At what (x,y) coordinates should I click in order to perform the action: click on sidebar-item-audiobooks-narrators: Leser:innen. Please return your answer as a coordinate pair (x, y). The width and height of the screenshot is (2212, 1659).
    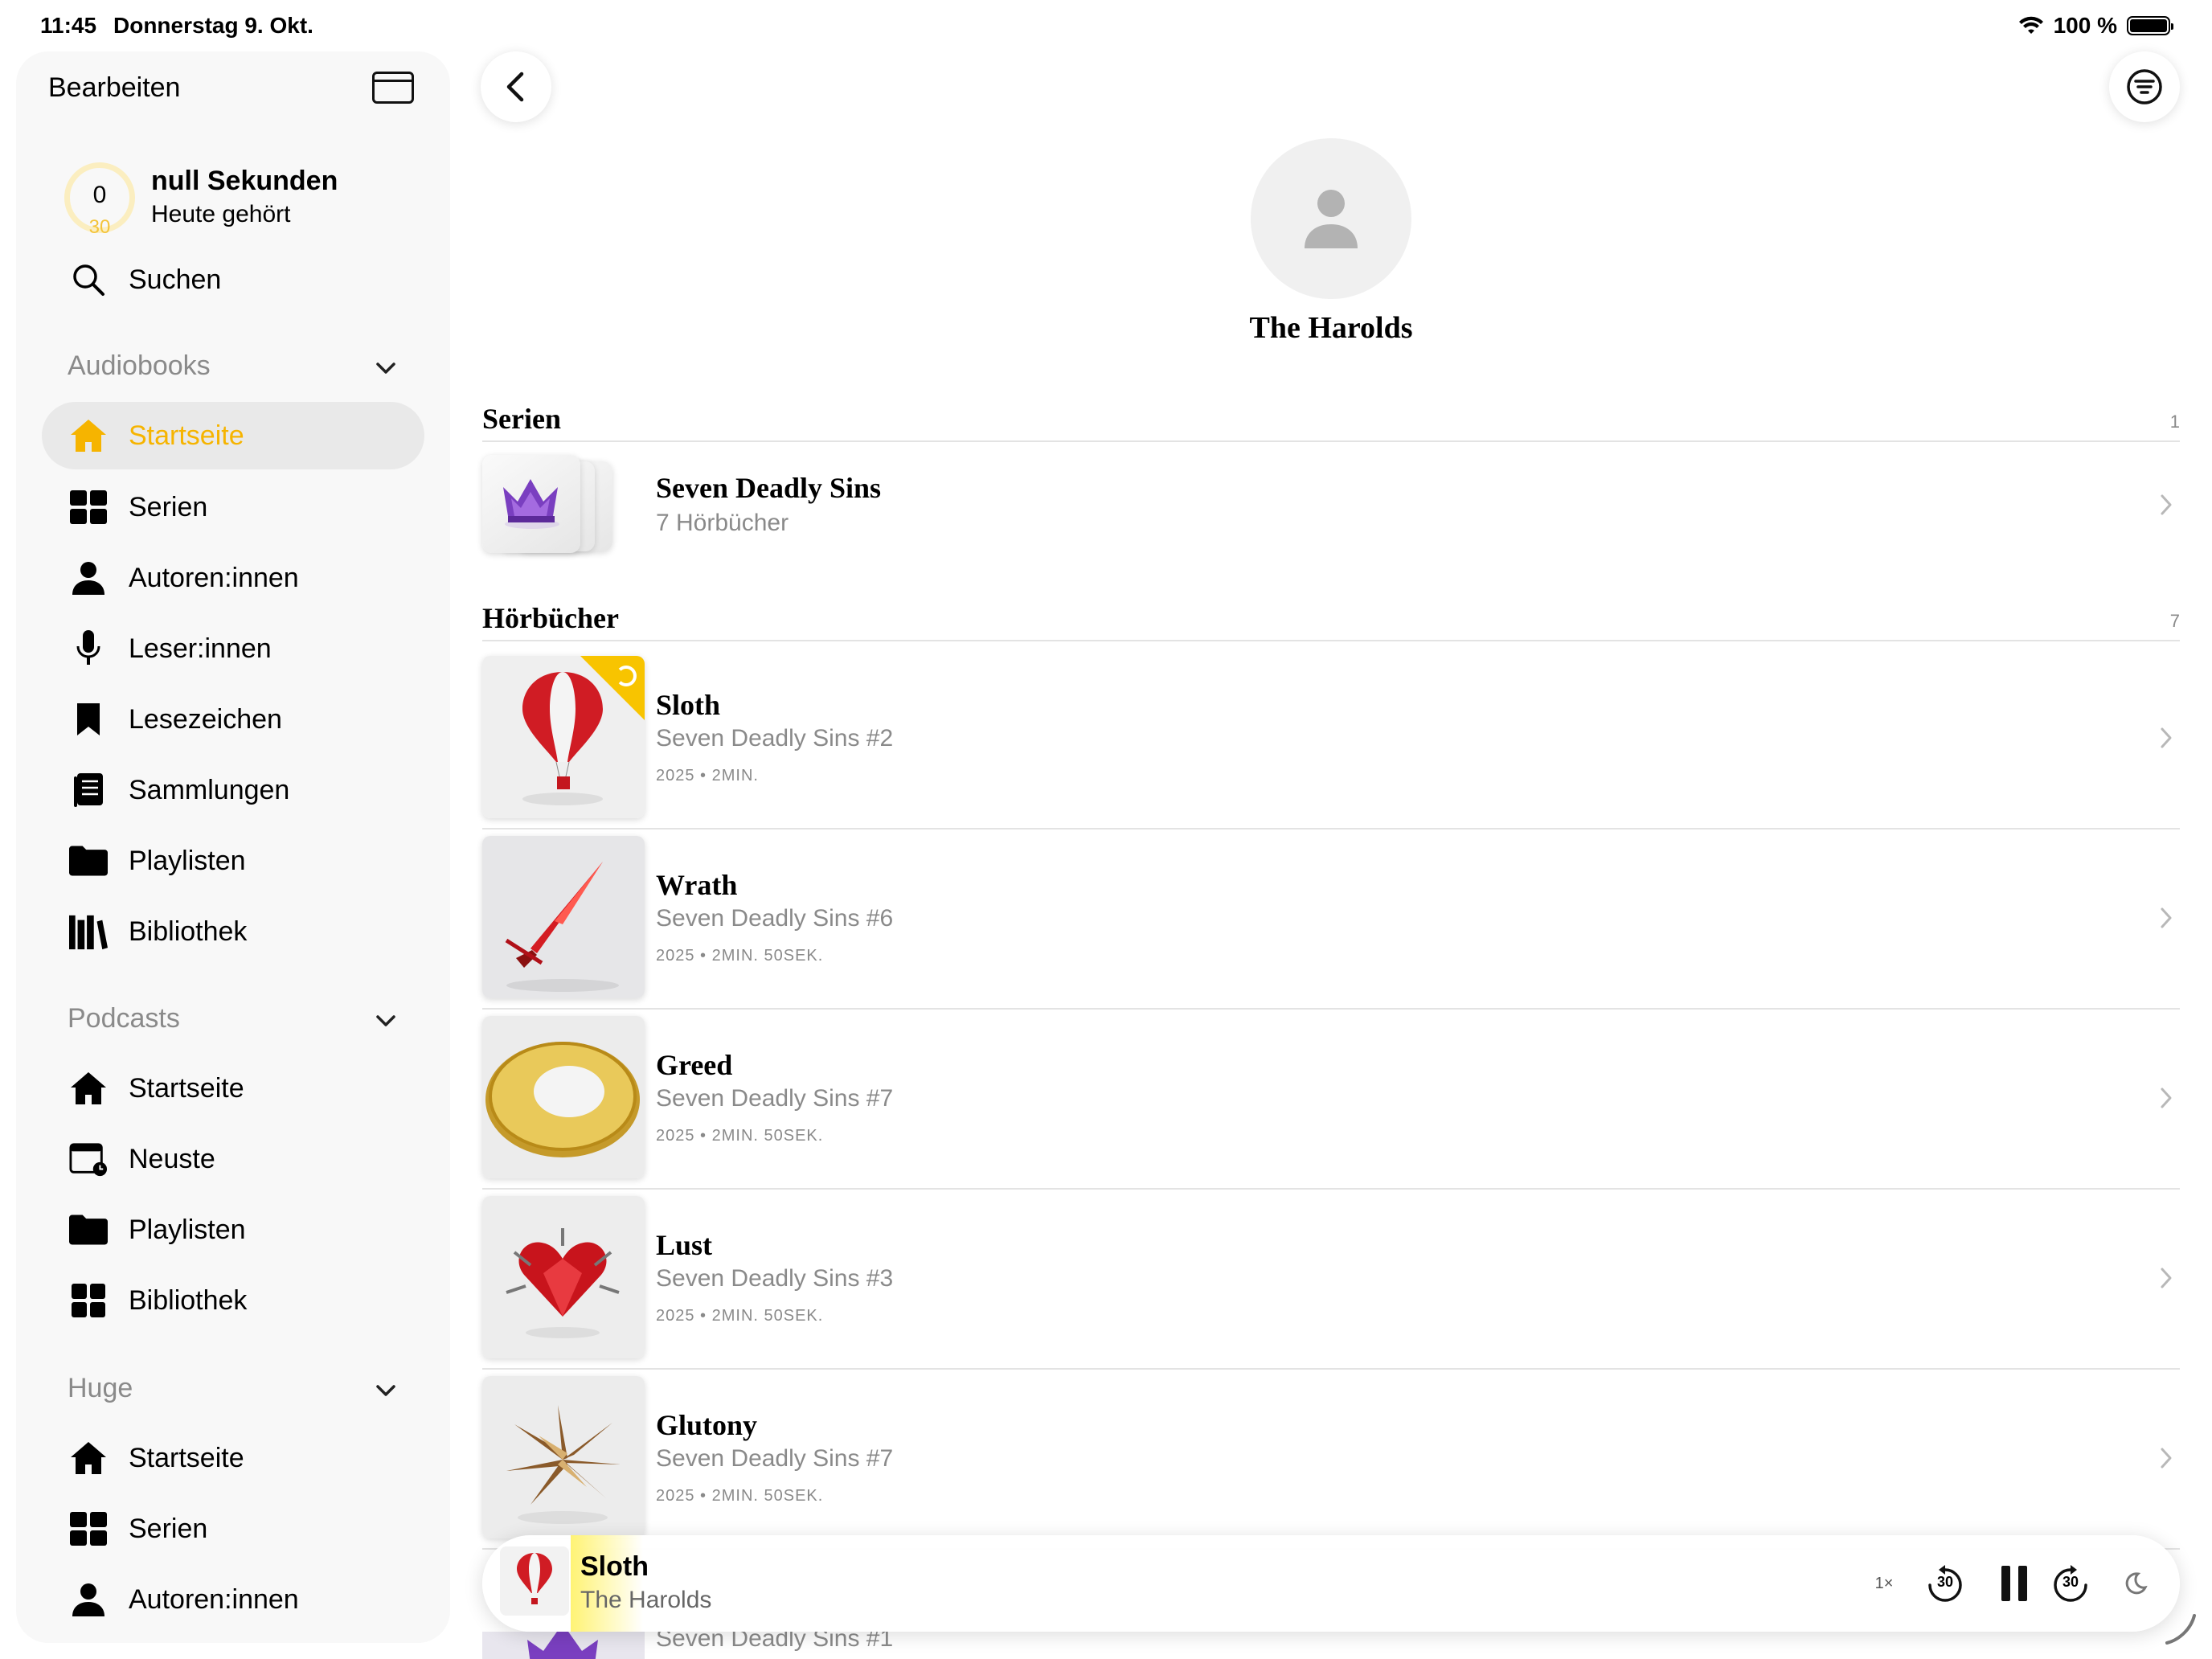
    Looking at the image, I should click on (233, 648).